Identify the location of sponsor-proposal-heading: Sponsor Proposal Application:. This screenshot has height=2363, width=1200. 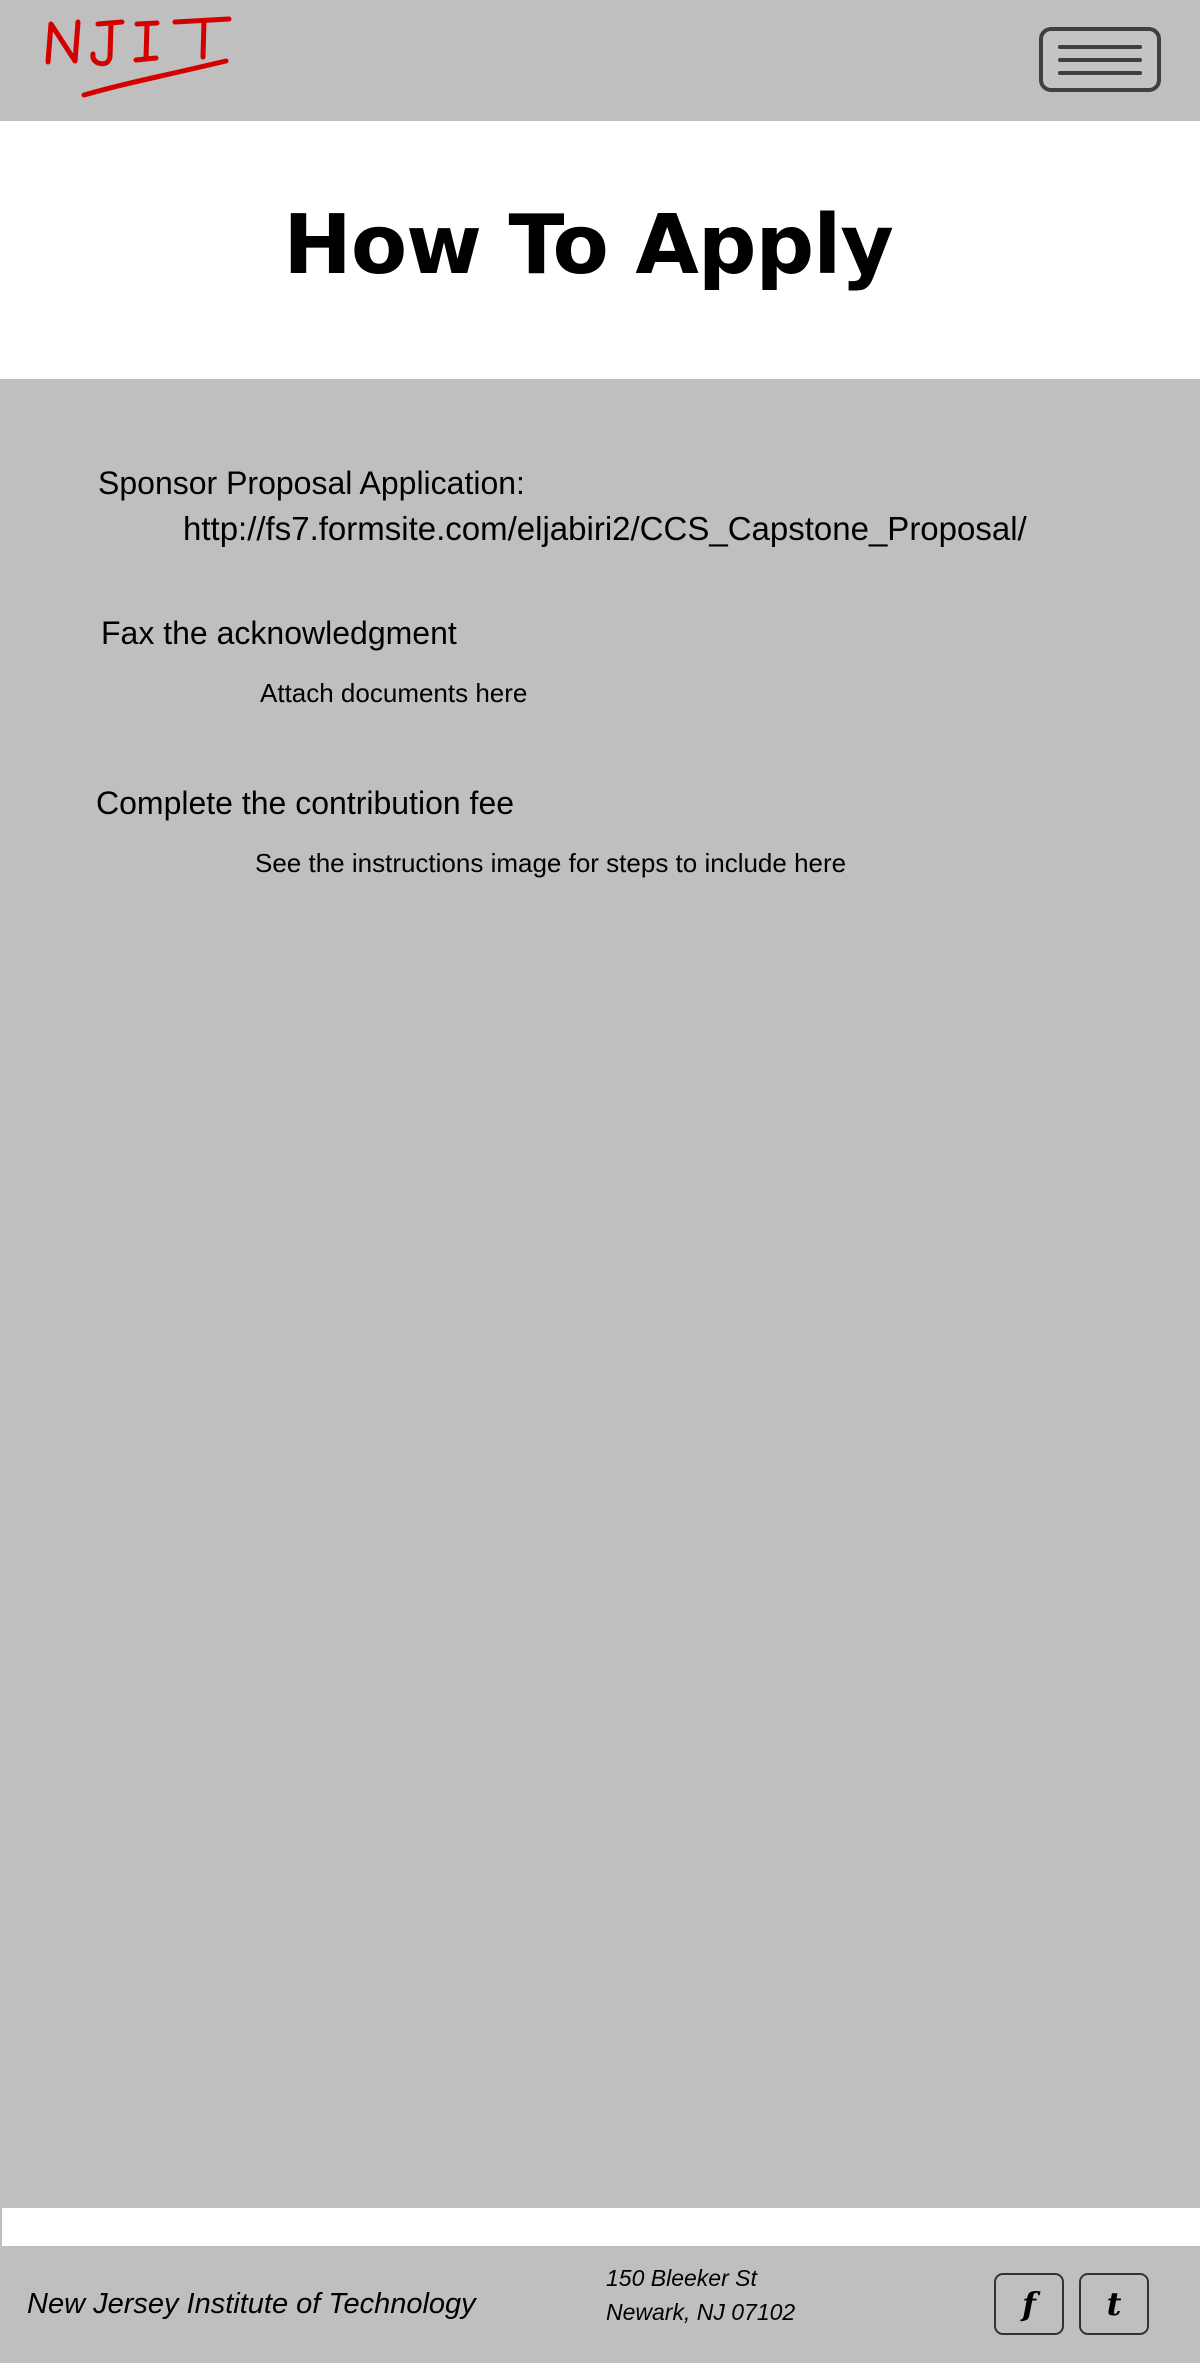
(311, 483).